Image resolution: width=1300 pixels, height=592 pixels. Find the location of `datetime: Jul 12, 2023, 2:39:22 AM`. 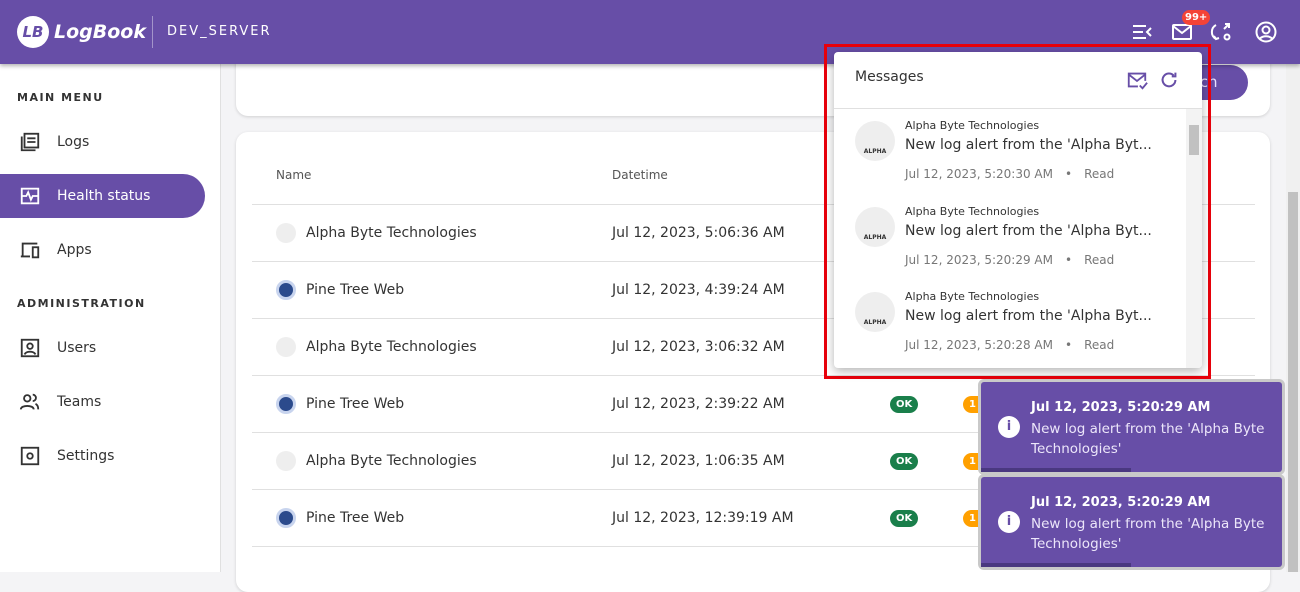

datetime: Jul 12, 2023, 2:39:22 AM is located at coordinates (698, 404).